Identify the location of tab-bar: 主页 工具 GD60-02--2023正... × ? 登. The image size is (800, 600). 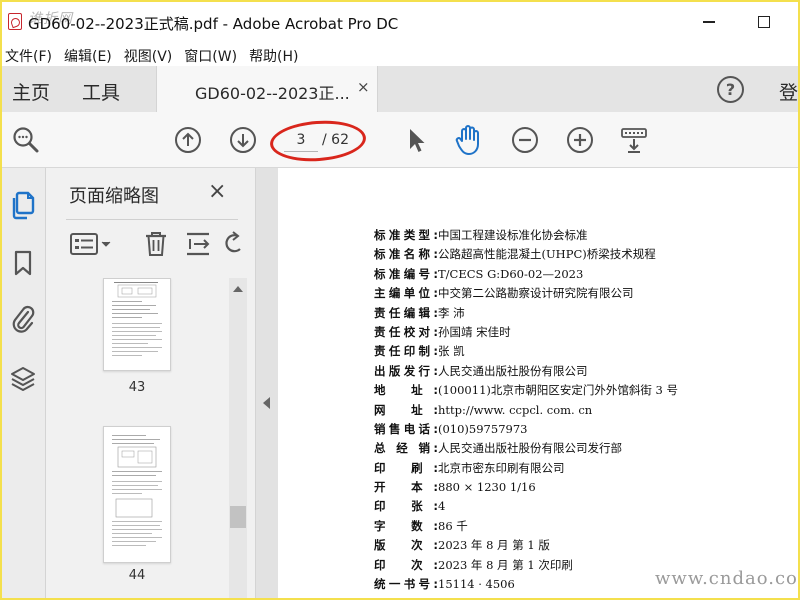
(400, 89).